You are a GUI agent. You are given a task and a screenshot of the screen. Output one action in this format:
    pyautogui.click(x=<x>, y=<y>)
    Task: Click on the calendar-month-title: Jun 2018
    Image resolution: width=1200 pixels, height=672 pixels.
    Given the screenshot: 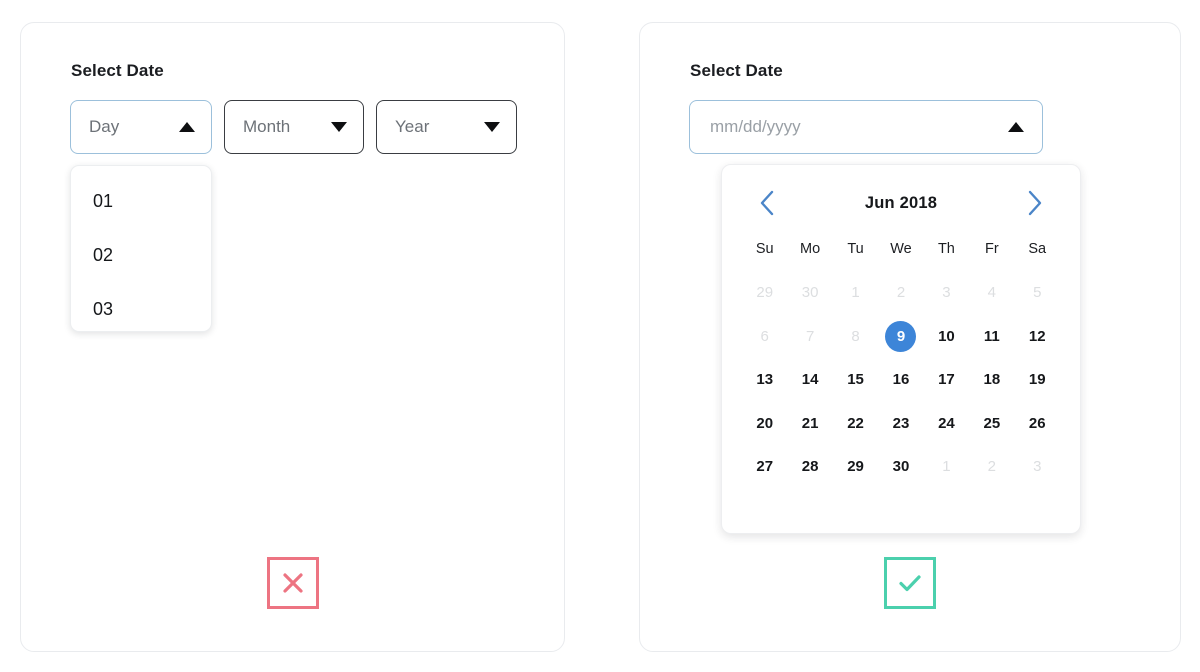 What is the action you would take?
    pyautogui.click(x=901, y=202)
    